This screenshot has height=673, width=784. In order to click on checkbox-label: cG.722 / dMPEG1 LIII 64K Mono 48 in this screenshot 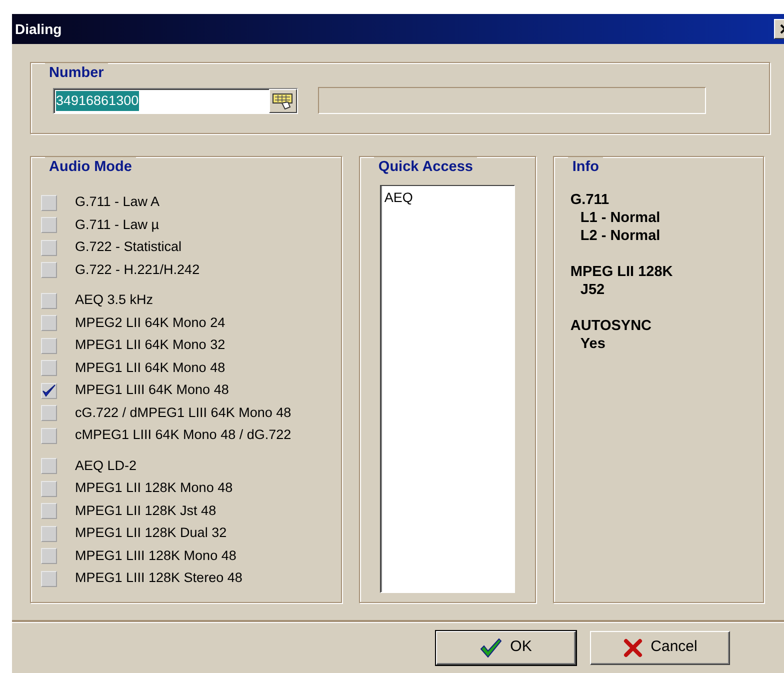, I will do `click(183, 413)`.